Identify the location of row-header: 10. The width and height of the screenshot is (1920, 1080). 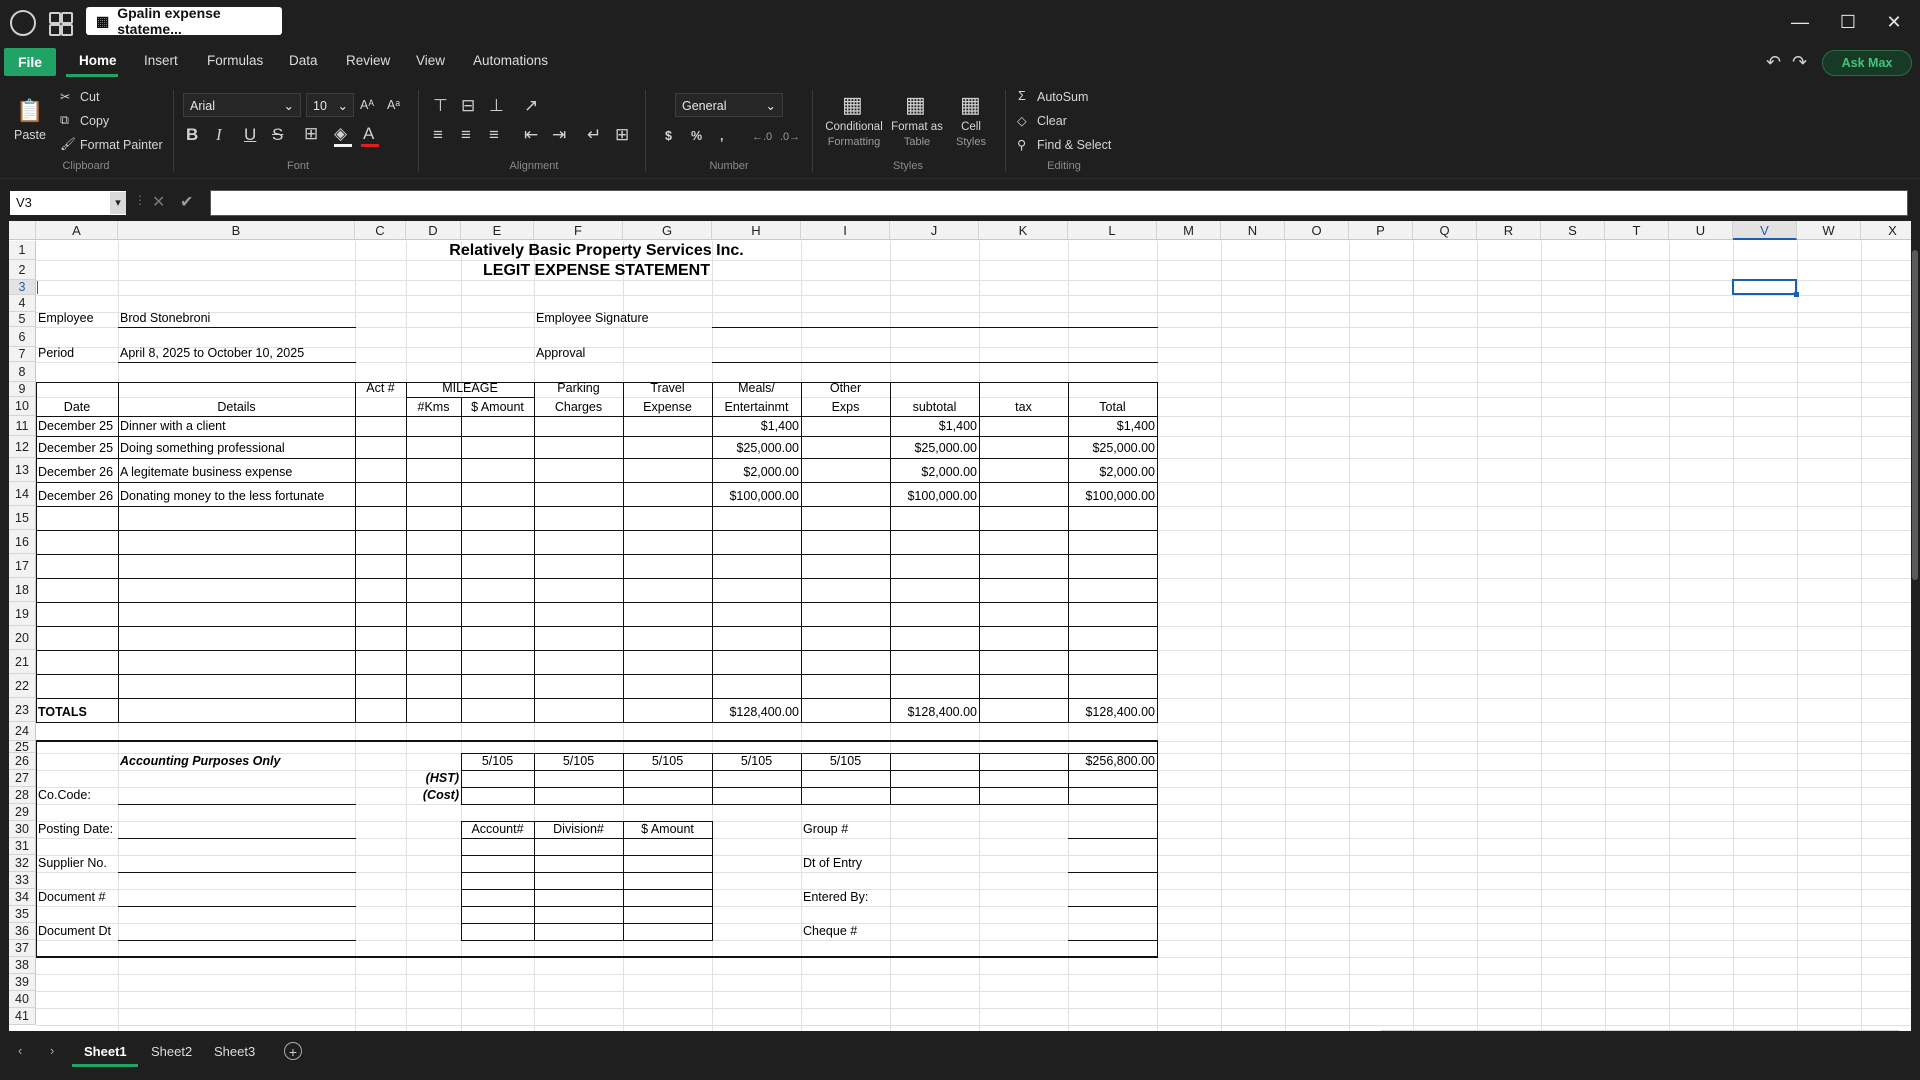
(22, 406).